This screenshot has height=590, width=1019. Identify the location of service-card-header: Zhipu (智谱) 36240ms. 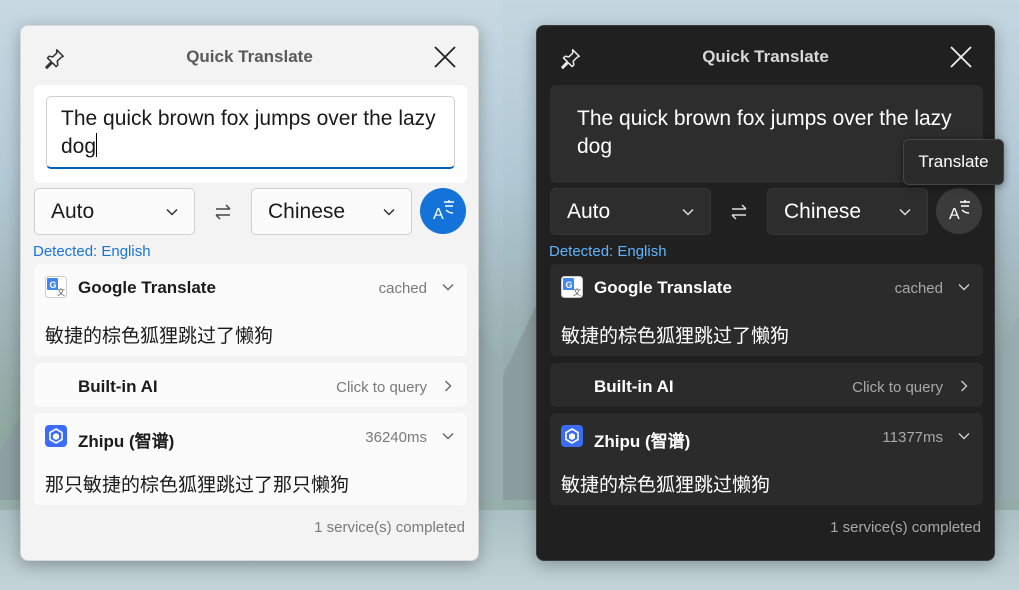
(250, 435).